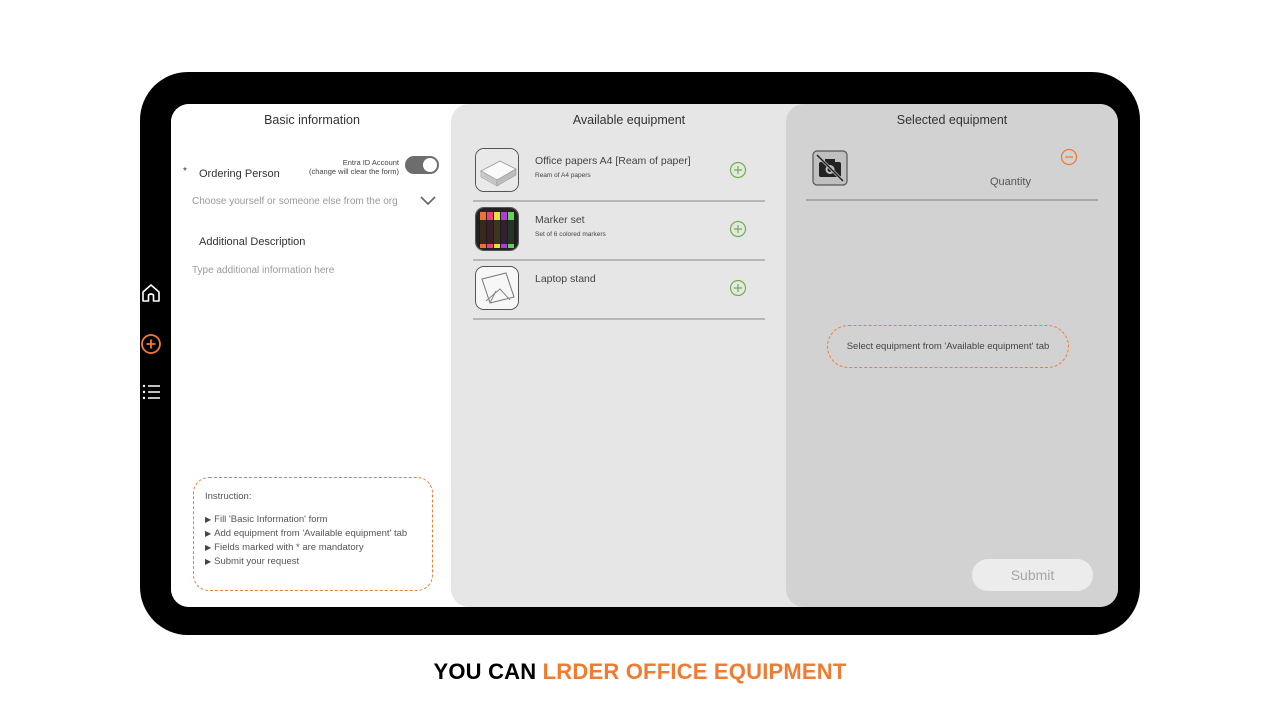 The width and height of the screenshot is (1280, 720). Describe the element at coordinates (613, 161) in the screenshot. I see `equipment-name: Office papers A4 [Ream of paper]` at that location.